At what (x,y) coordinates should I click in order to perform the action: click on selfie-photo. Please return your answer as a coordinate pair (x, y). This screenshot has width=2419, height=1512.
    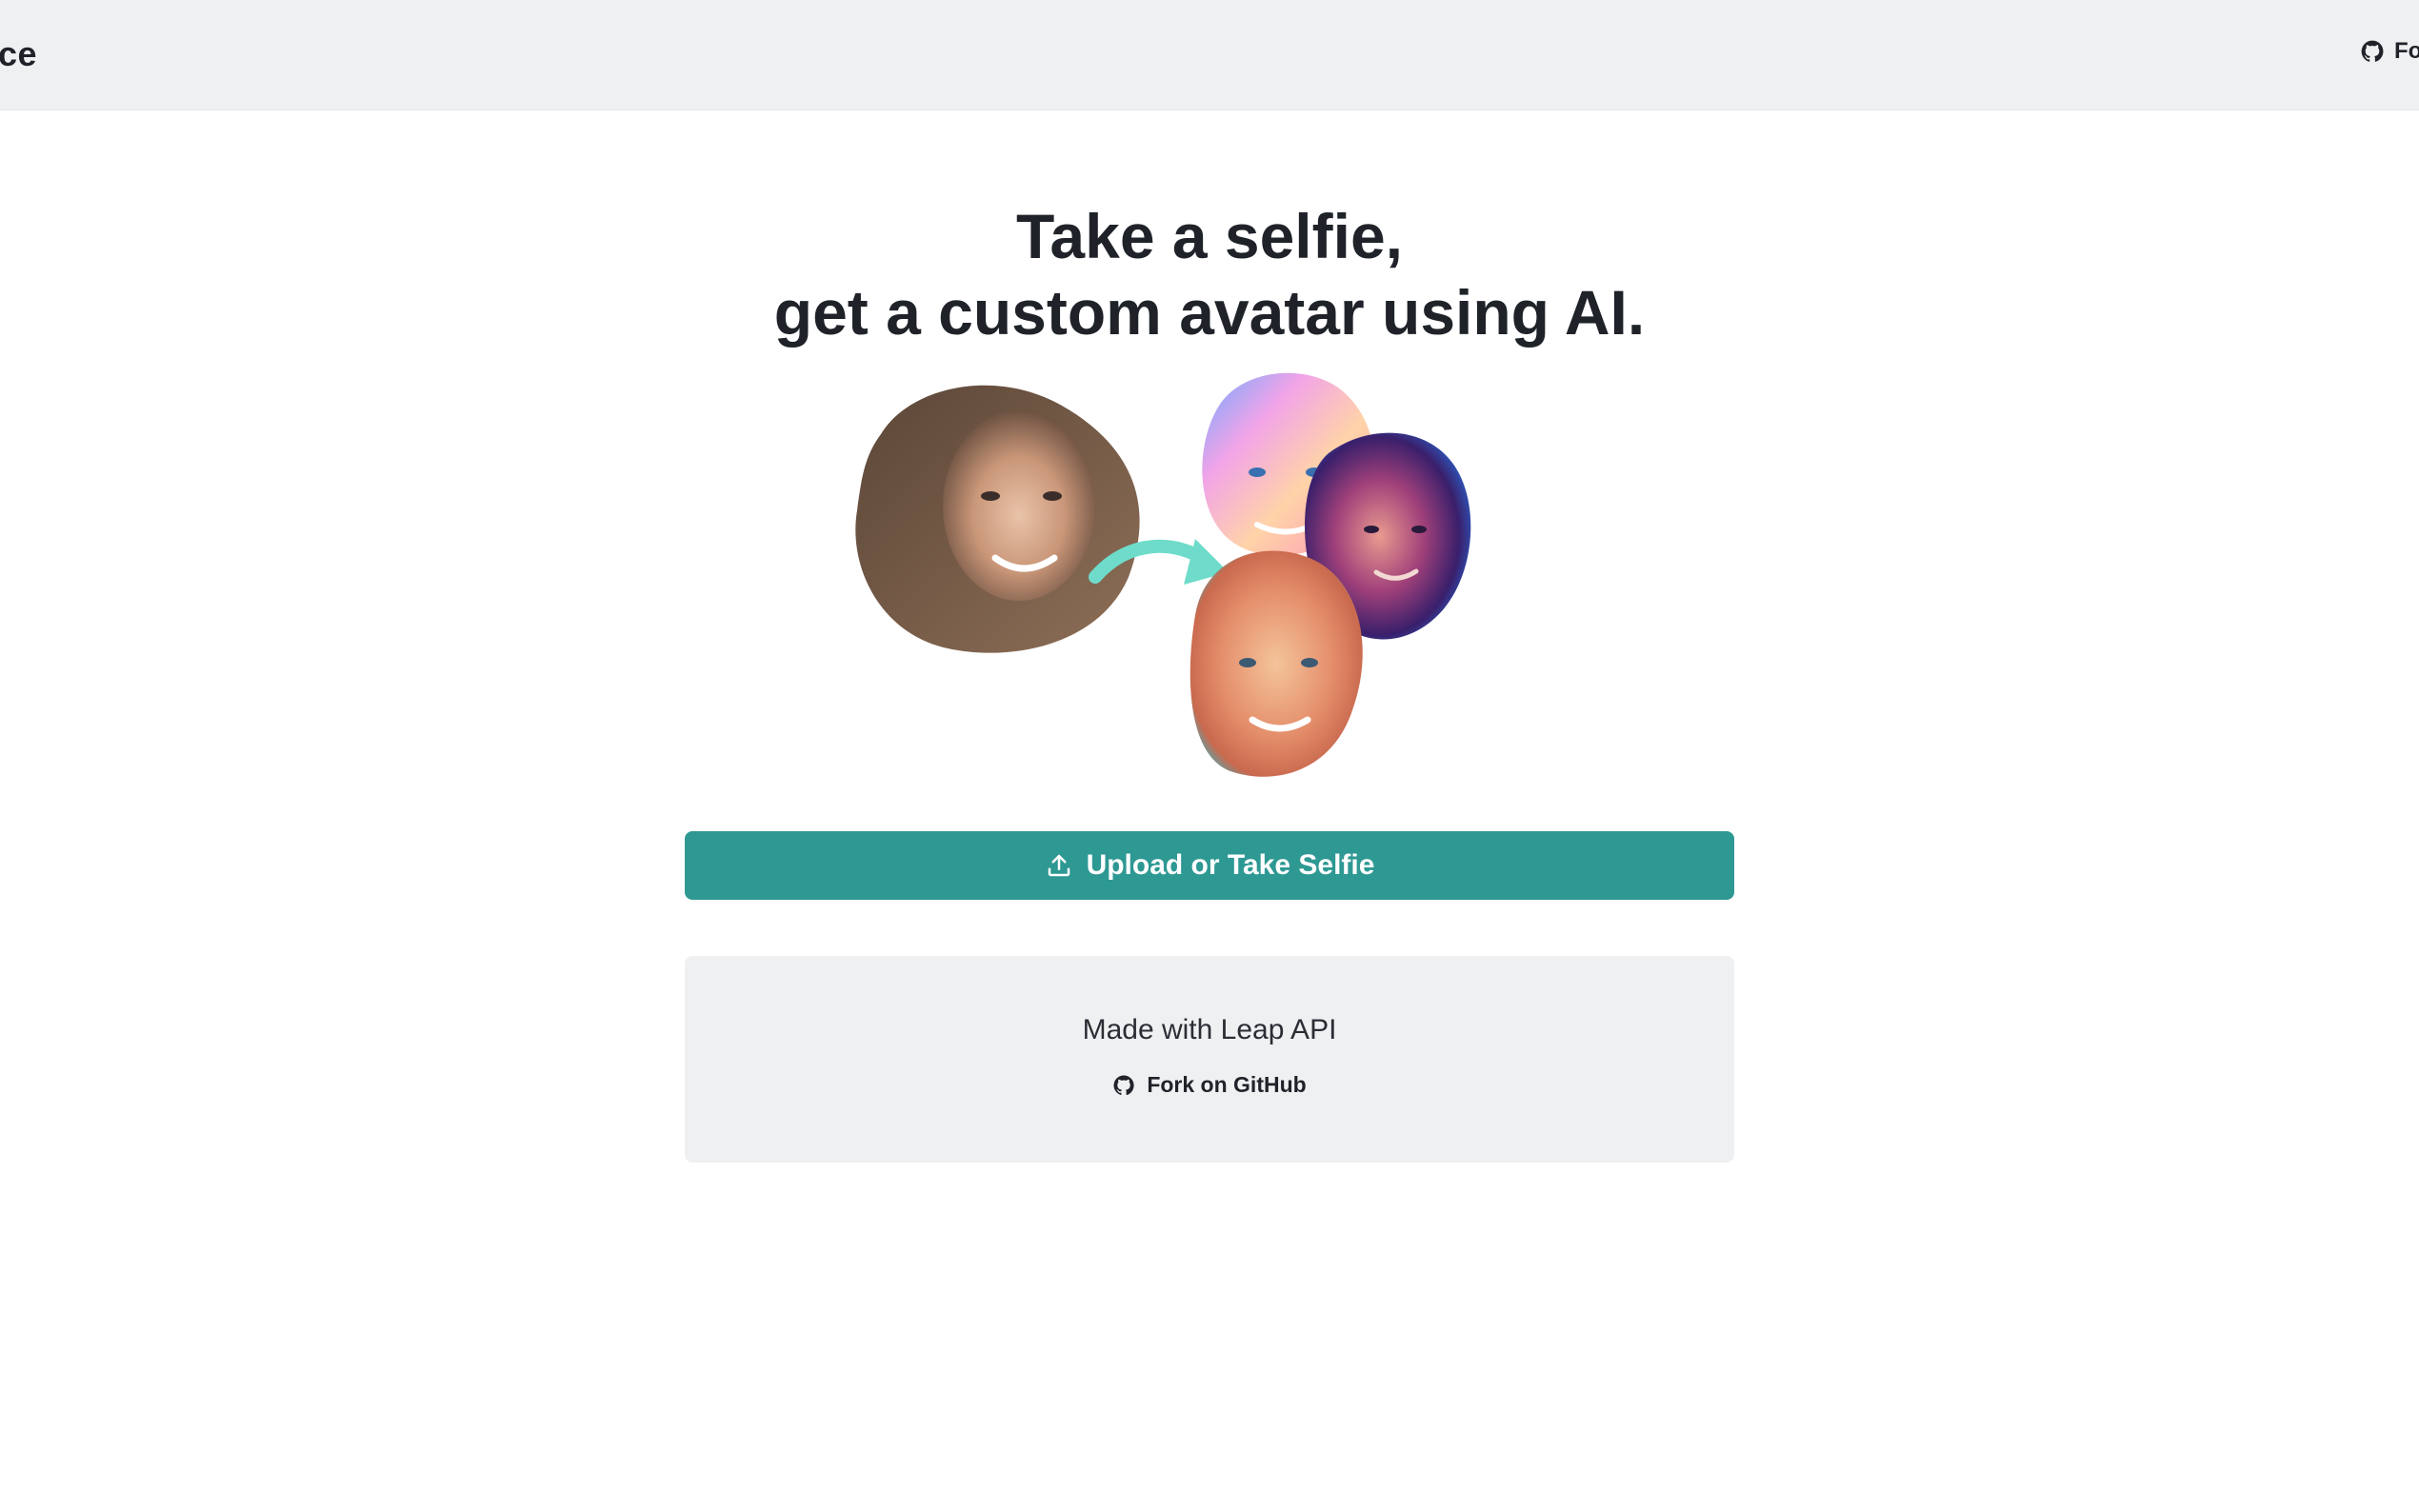
    Looking at the image, I should click on (997, 519).